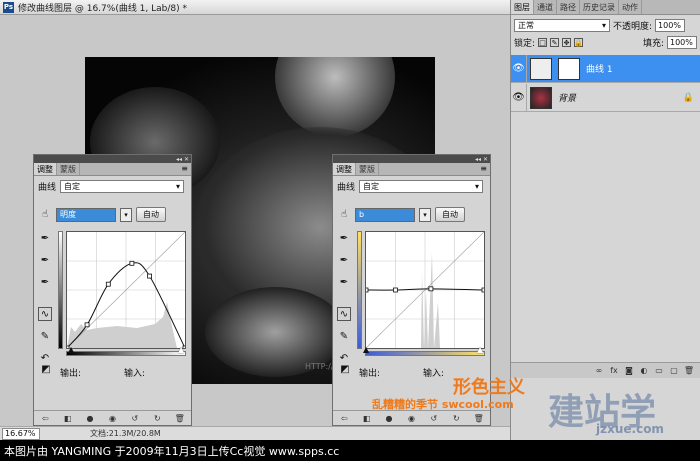 This screenshot has height=461, width=700. I want to click on link-icon: ∞, so click(599, 371).